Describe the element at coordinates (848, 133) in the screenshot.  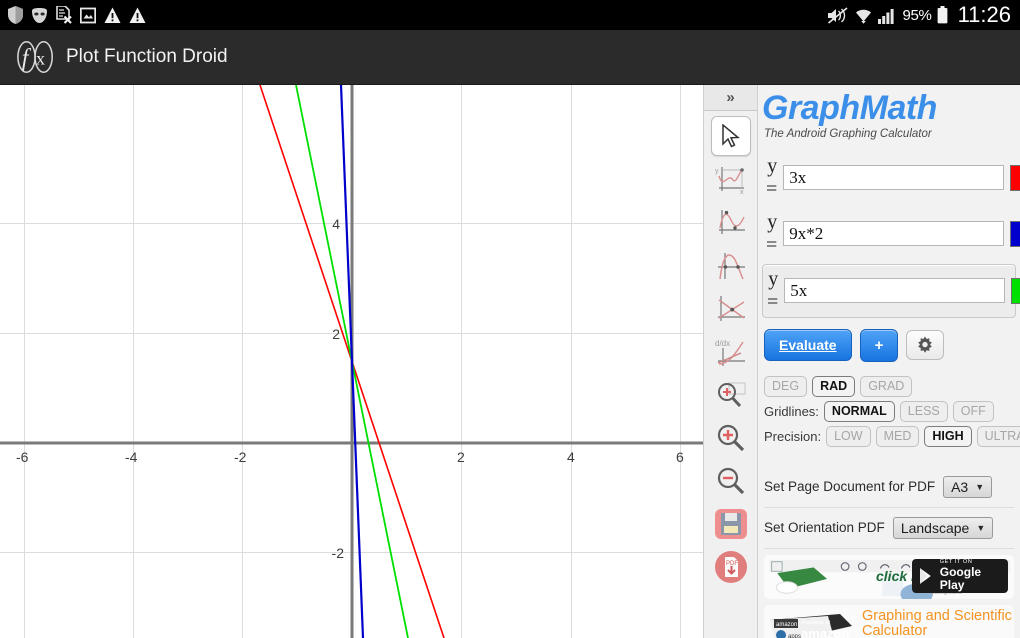
I see `brand-subtitle: The Android Graphing Calculator` at that location.